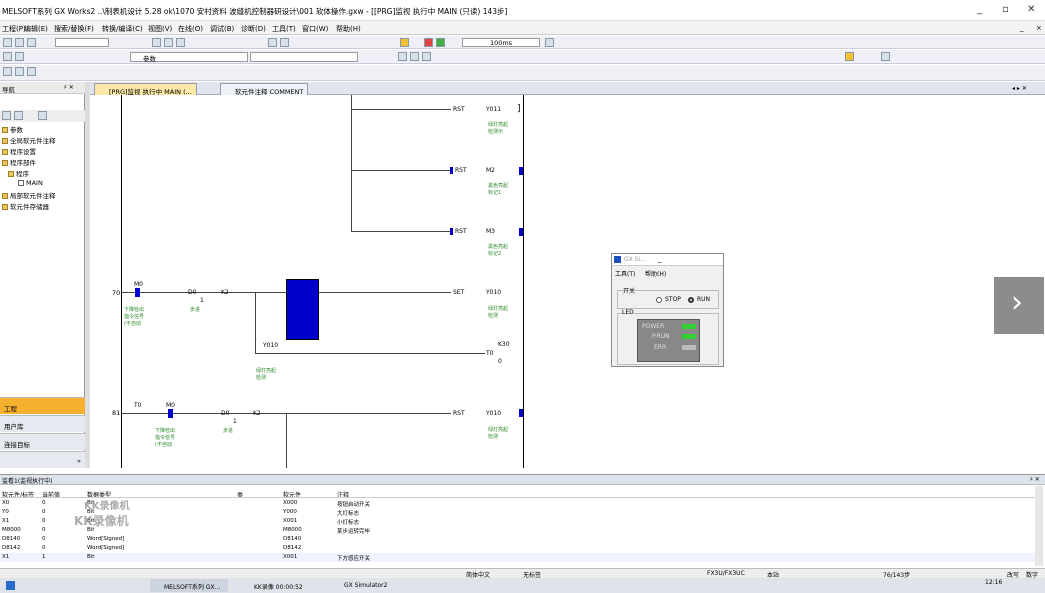 The width and height of the screenshot is (1045, 593). Describe the element at coordinates (440, 42) in the screenshot. I see `run-icon` at that location.